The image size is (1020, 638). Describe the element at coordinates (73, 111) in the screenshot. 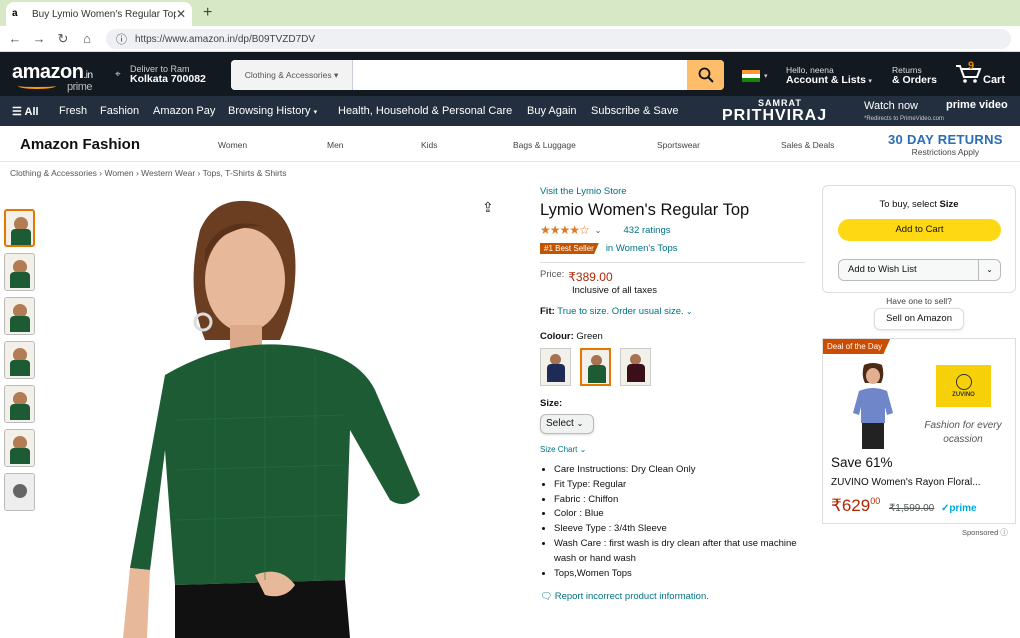

I see `nav-fresh: Fresh` at that location.